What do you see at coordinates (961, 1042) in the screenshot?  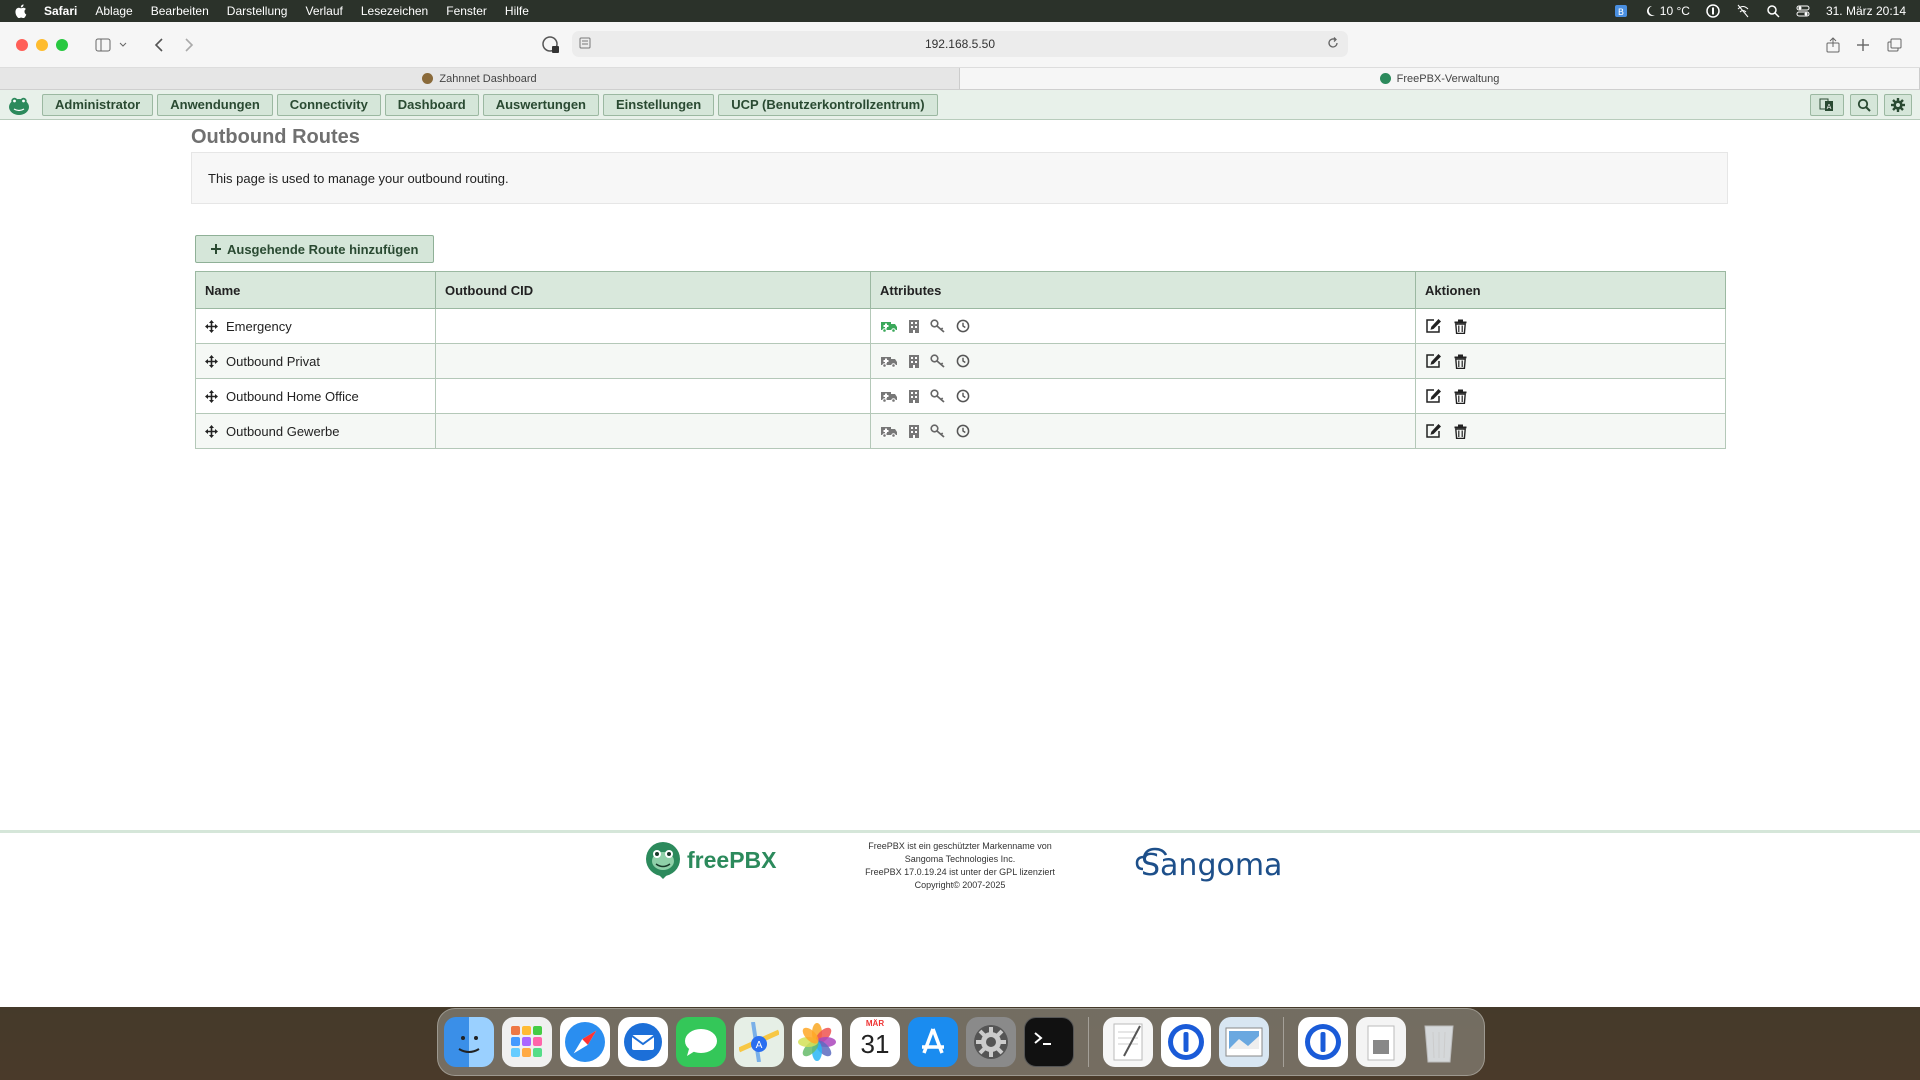 I see `macos-dock: A MÄR 31` at bounding box center [961, 1042].